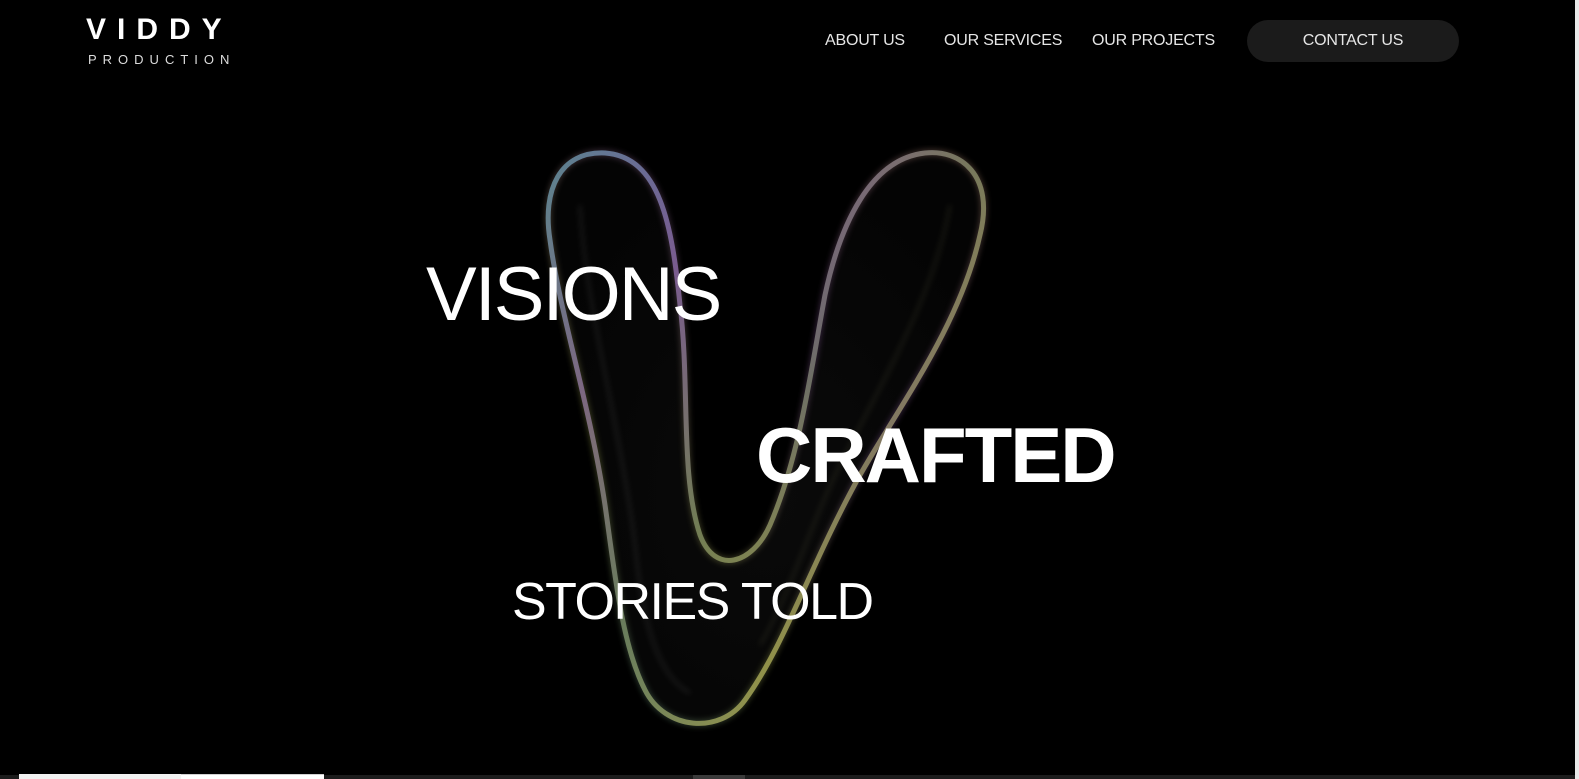  Describe the element at coordinates (719, 777) in the screenshot. I see `slider-handle` at that location.